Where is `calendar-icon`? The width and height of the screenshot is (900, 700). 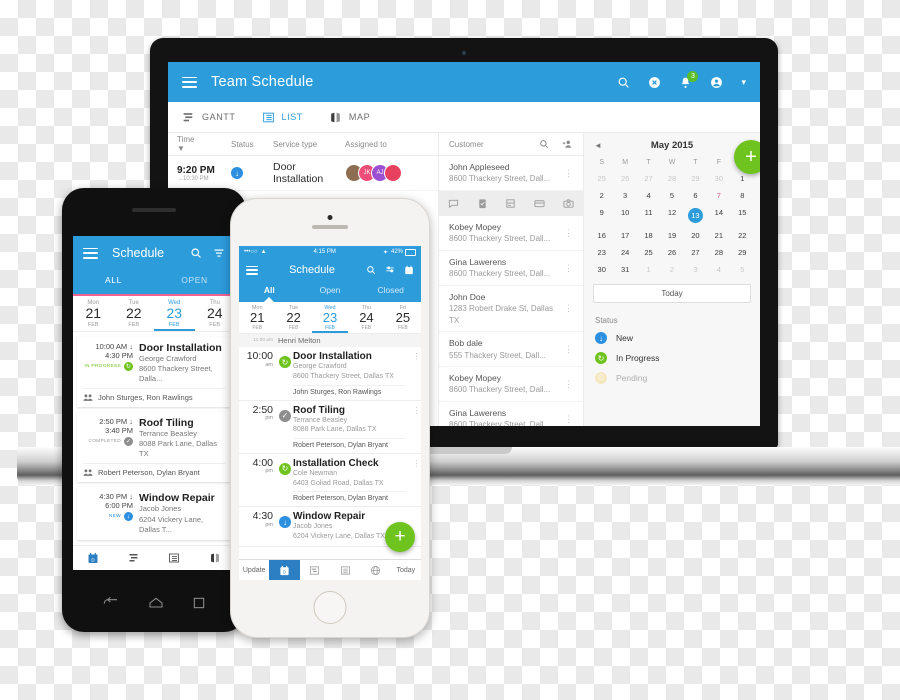
calendar-icon is located at coordinates (409, 270).